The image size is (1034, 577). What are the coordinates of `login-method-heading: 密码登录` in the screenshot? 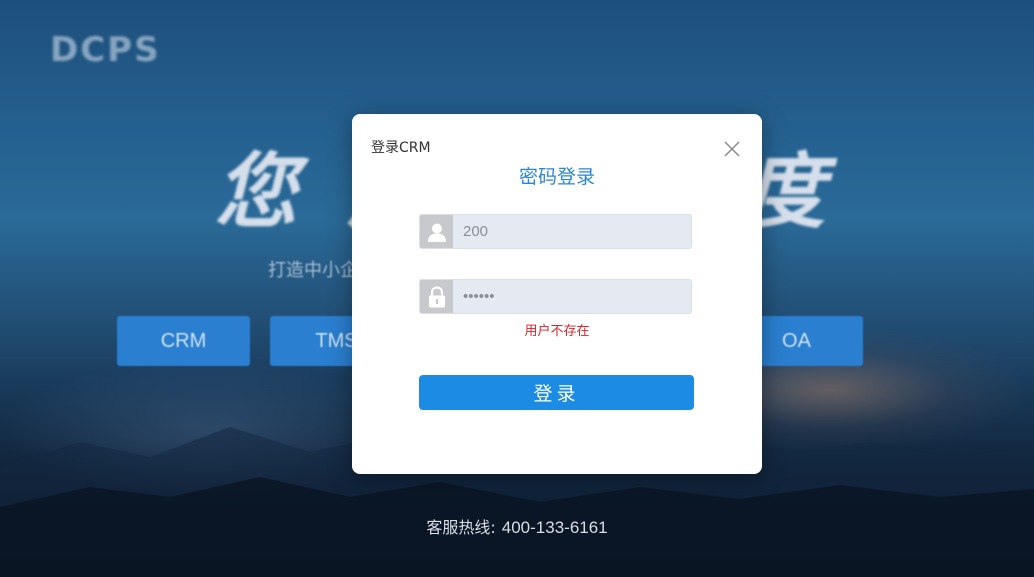 It's located at (556, 177).